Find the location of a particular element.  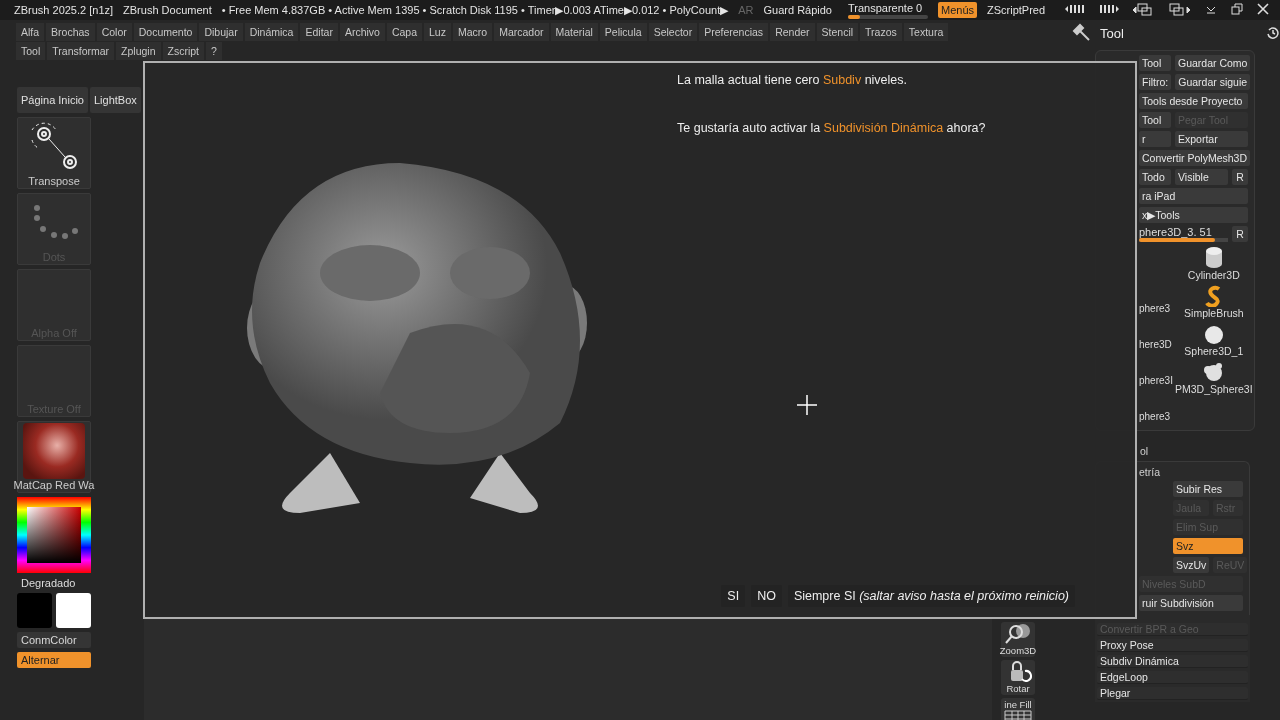

view-tool-button: Zoom3D is located at coordinates (1018, 639).